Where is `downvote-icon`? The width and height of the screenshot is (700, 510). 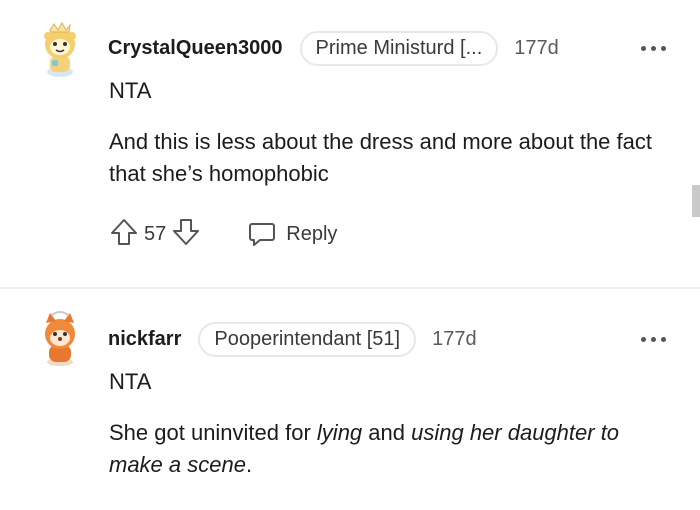 downvote-icon is located at coordinates (186, 234).